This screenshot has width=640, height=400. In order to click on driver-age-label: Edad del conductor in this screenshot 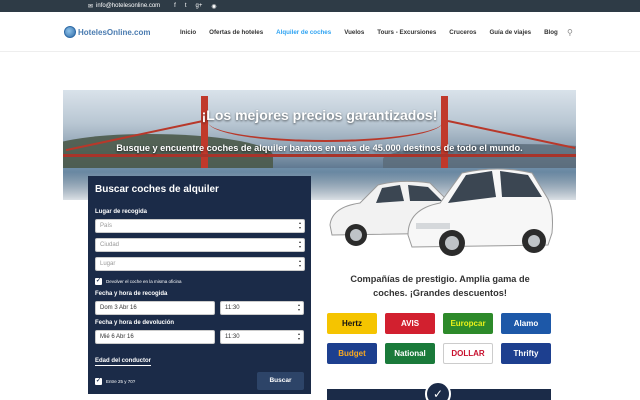, I will do `click(123, 362)`.